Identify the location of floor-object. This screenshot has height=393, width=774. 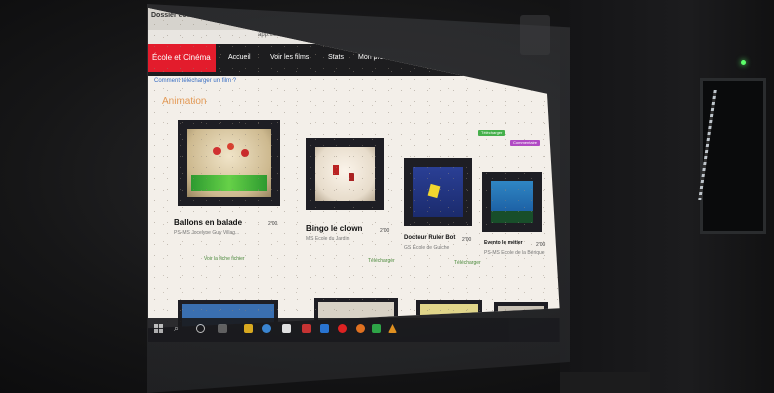
(605, 382).